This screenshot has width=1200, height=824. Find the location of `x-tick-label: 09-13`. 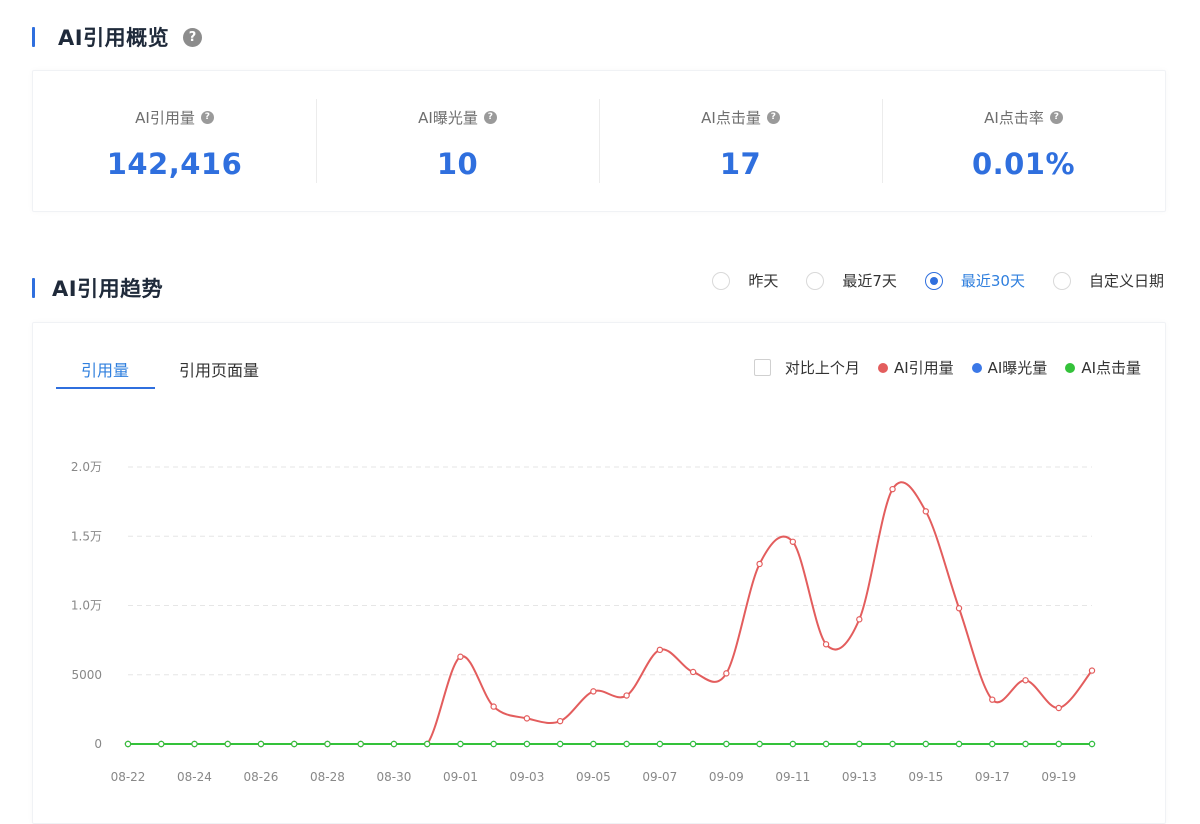

x-tick-label: 09-13 is located at coordinates (859, 777).